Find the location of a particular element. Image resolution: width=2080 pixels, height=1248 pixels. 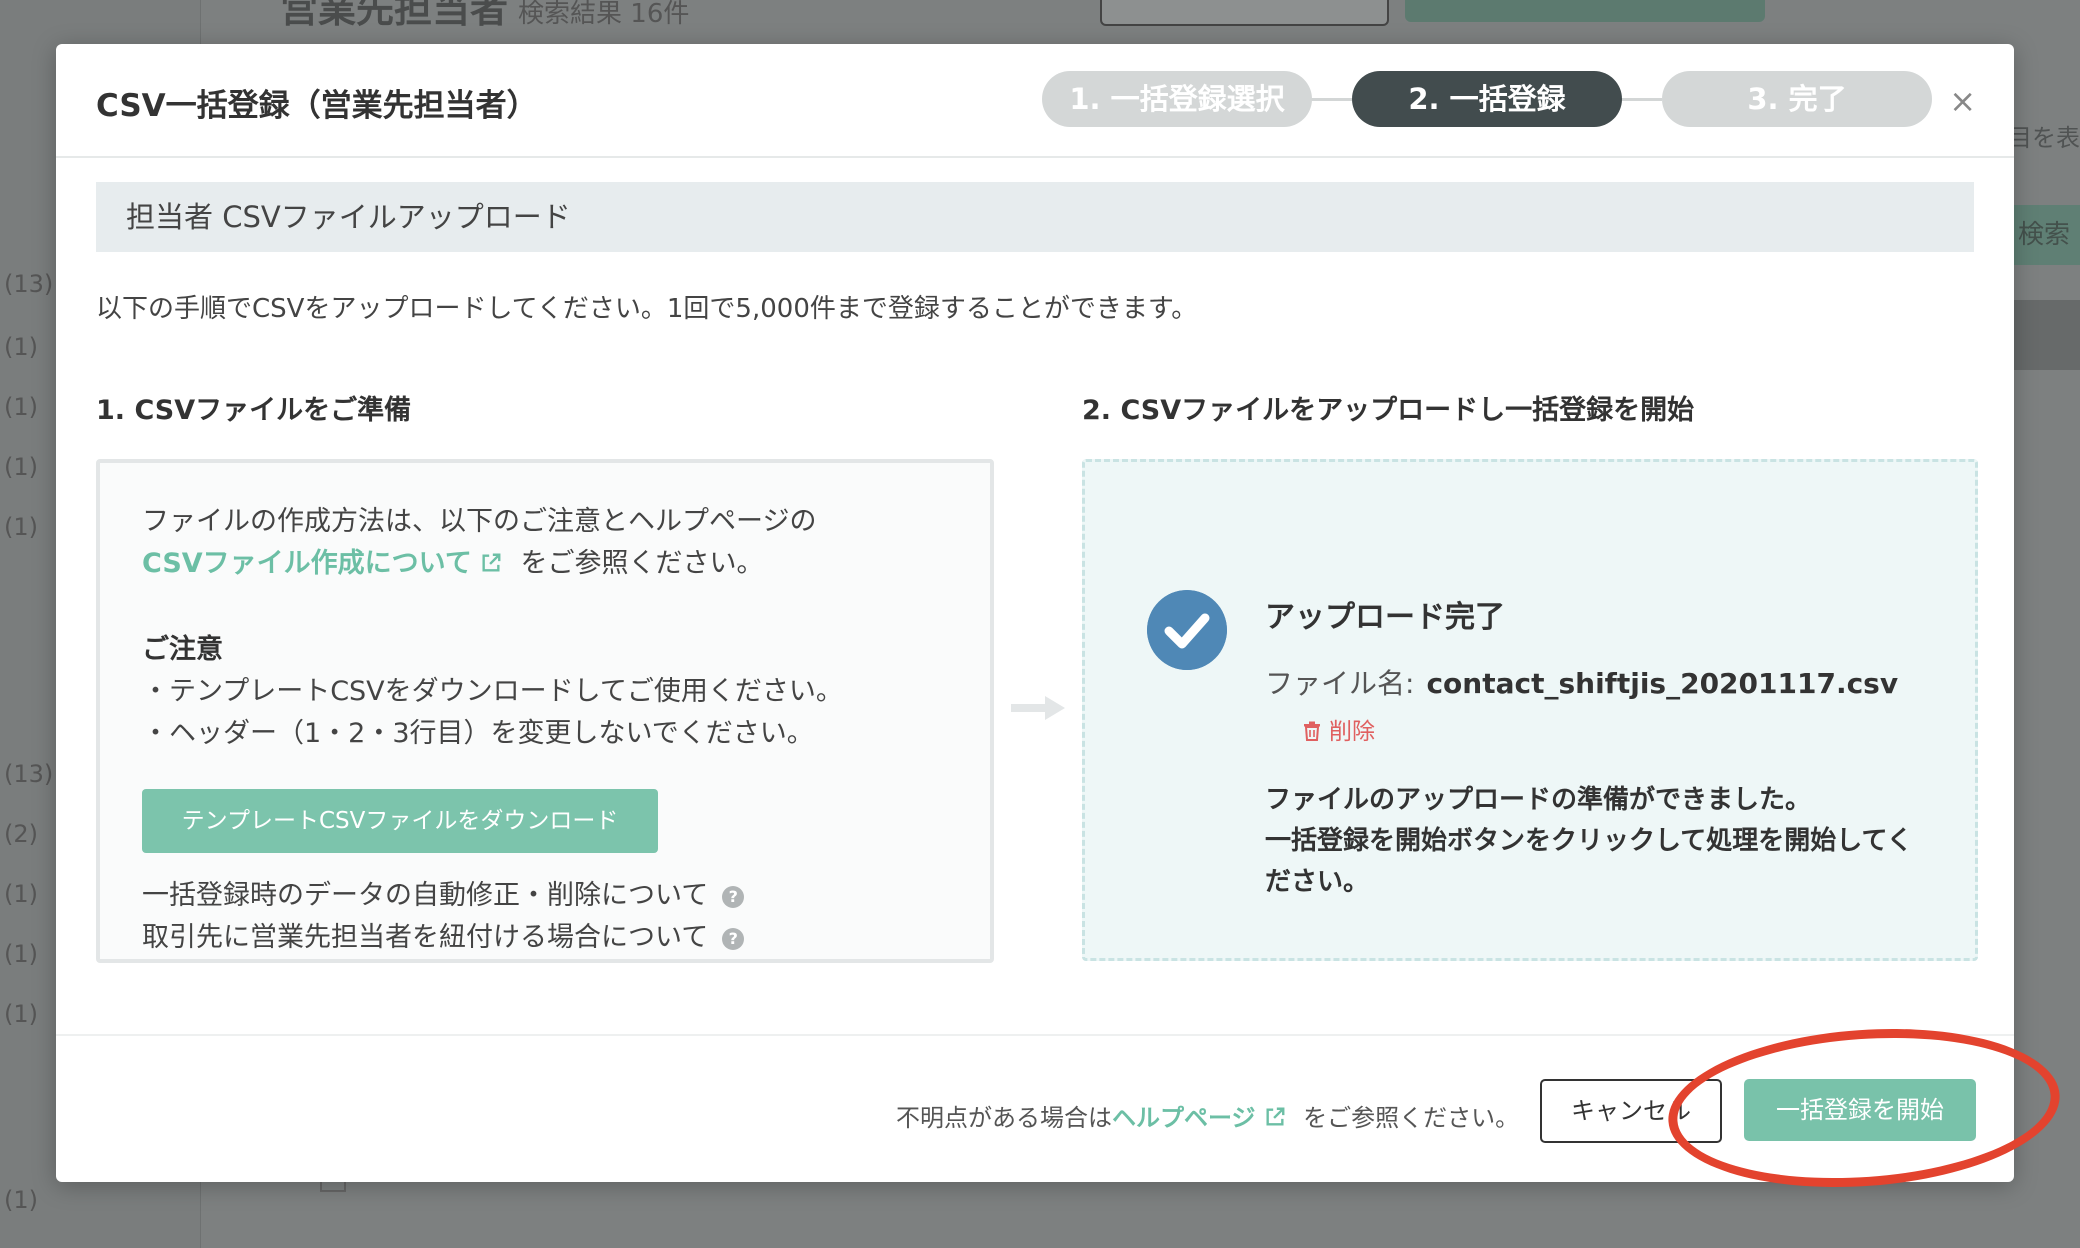

prep-instruction: ファイルの作成方法は、以下のご注意とヘルプページの is located at coordinates (479, 521).